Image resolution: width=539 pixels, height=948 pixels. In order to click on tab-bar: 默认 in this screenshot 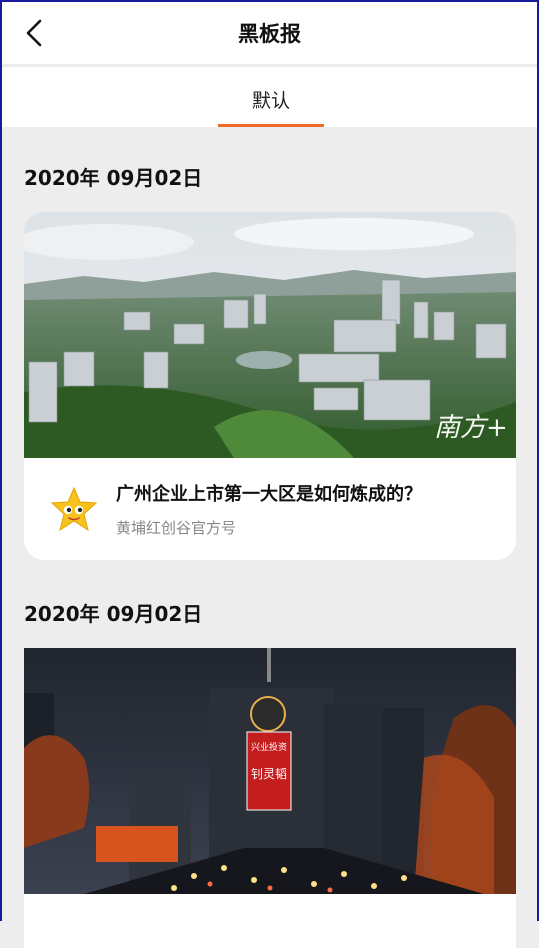, I will do `click(269, 96)`.